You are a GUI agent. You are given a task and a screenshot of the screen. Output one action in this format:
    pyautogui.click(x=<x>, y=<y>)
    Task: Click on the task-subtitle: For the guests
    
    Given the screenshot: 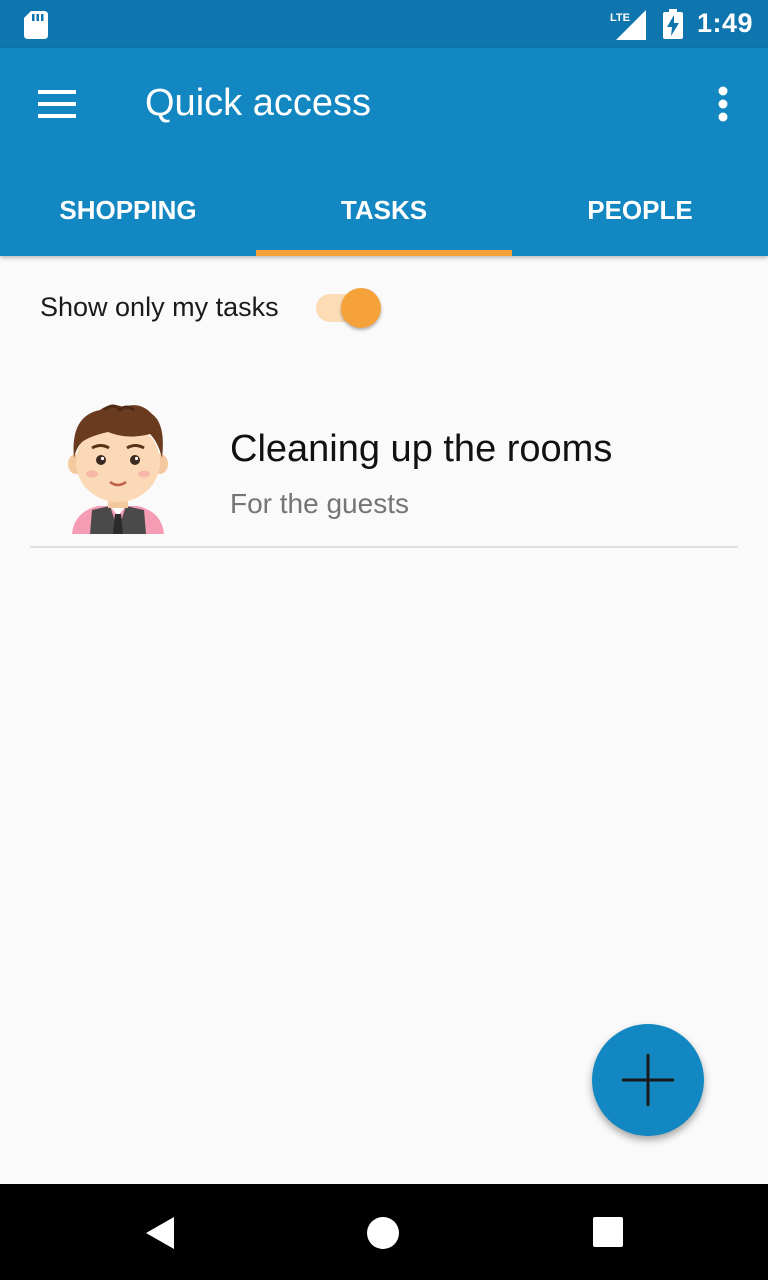 What is the action you would take?
    pyautogui.click(x=319, y=503)
    